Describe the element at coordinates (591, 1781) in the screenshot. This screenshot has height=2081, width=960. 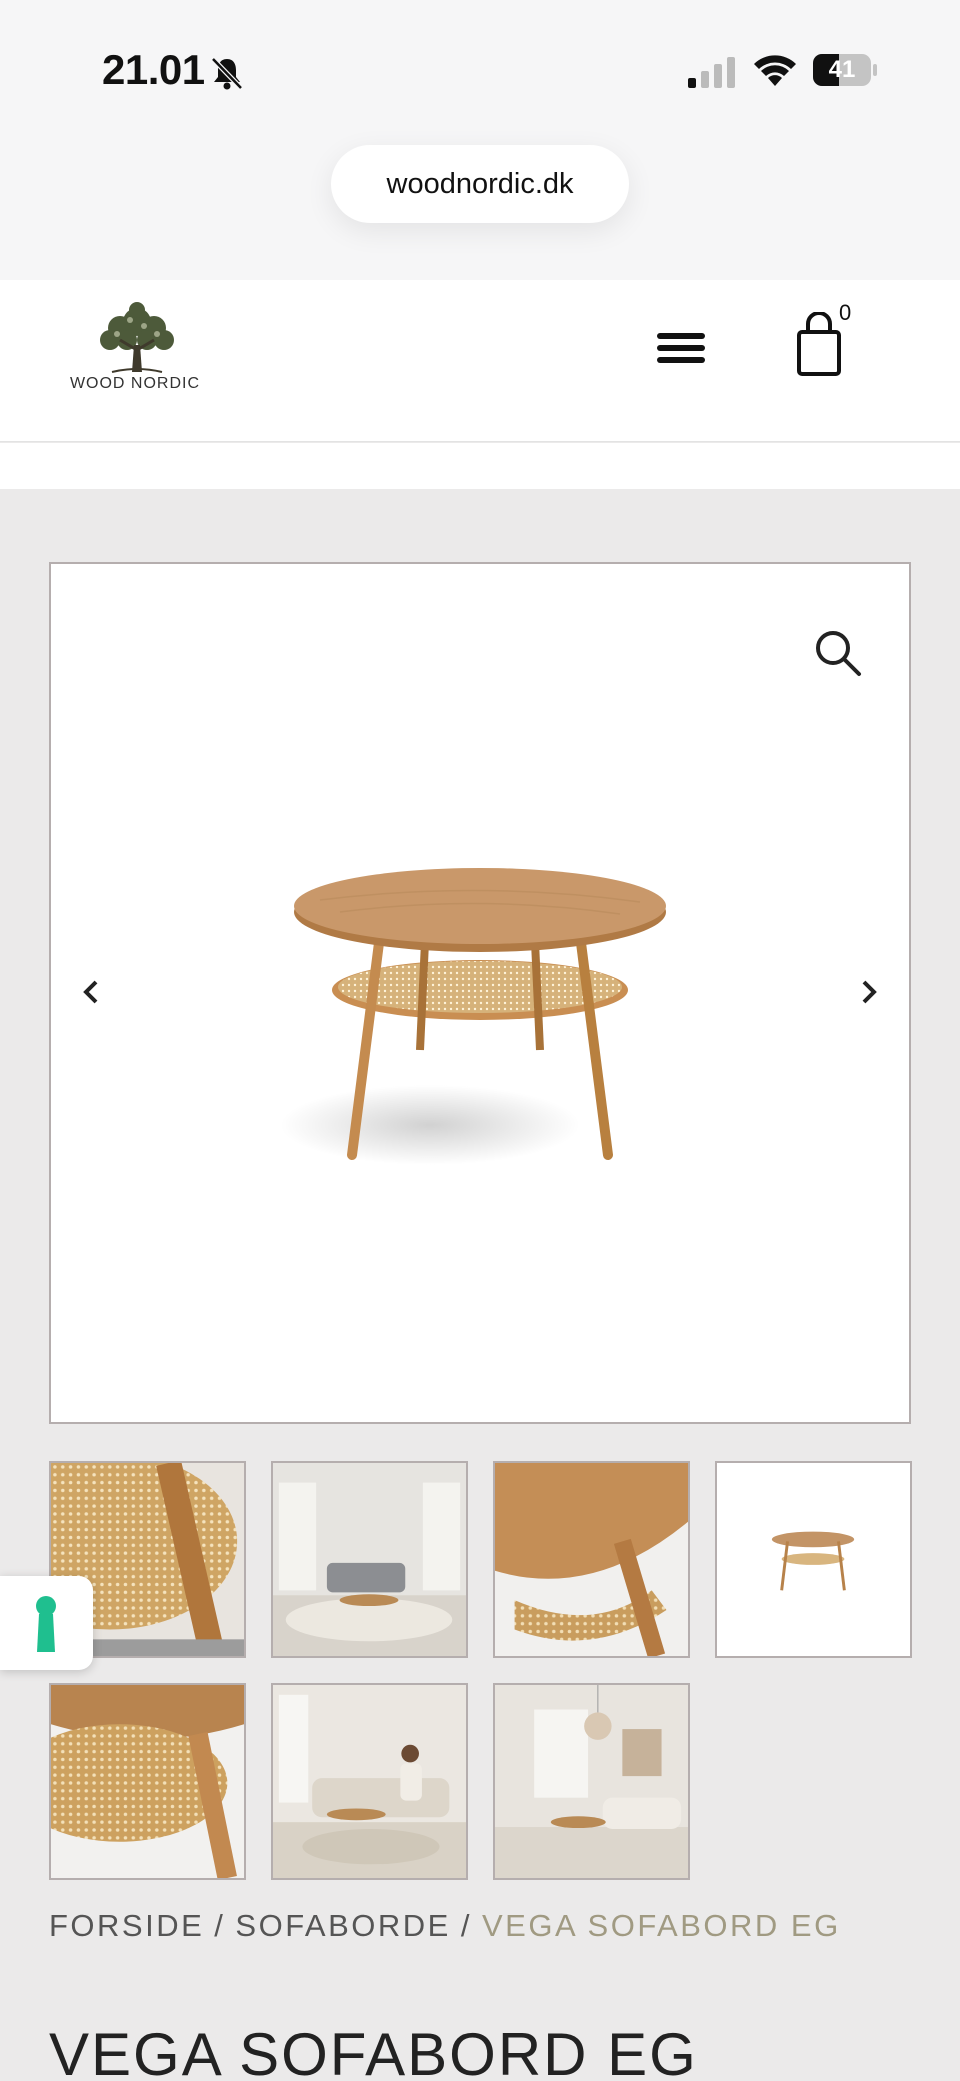
I see `thumbnail-living-room-pendant-lamp` at that location.